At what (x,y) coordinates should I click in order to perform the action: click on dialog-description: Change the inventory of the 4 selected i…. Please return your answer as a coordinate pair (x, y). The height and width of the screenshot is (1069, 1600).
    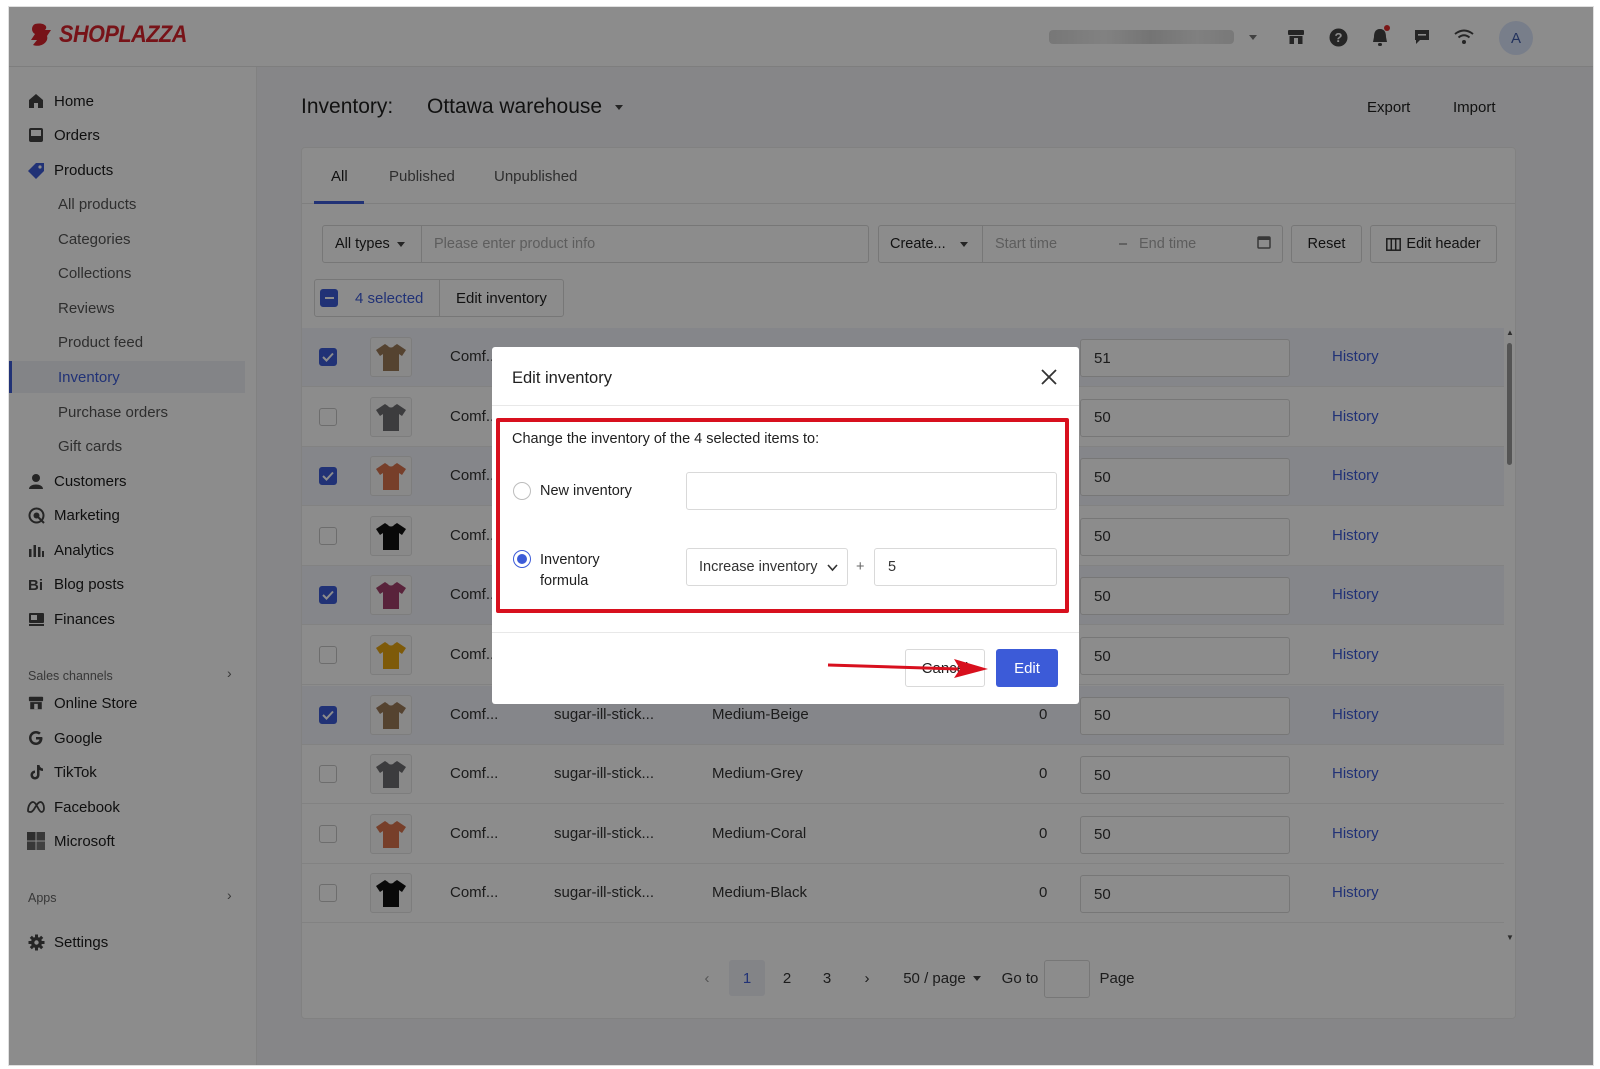
    Looking at the image, I should click on (666, 439).